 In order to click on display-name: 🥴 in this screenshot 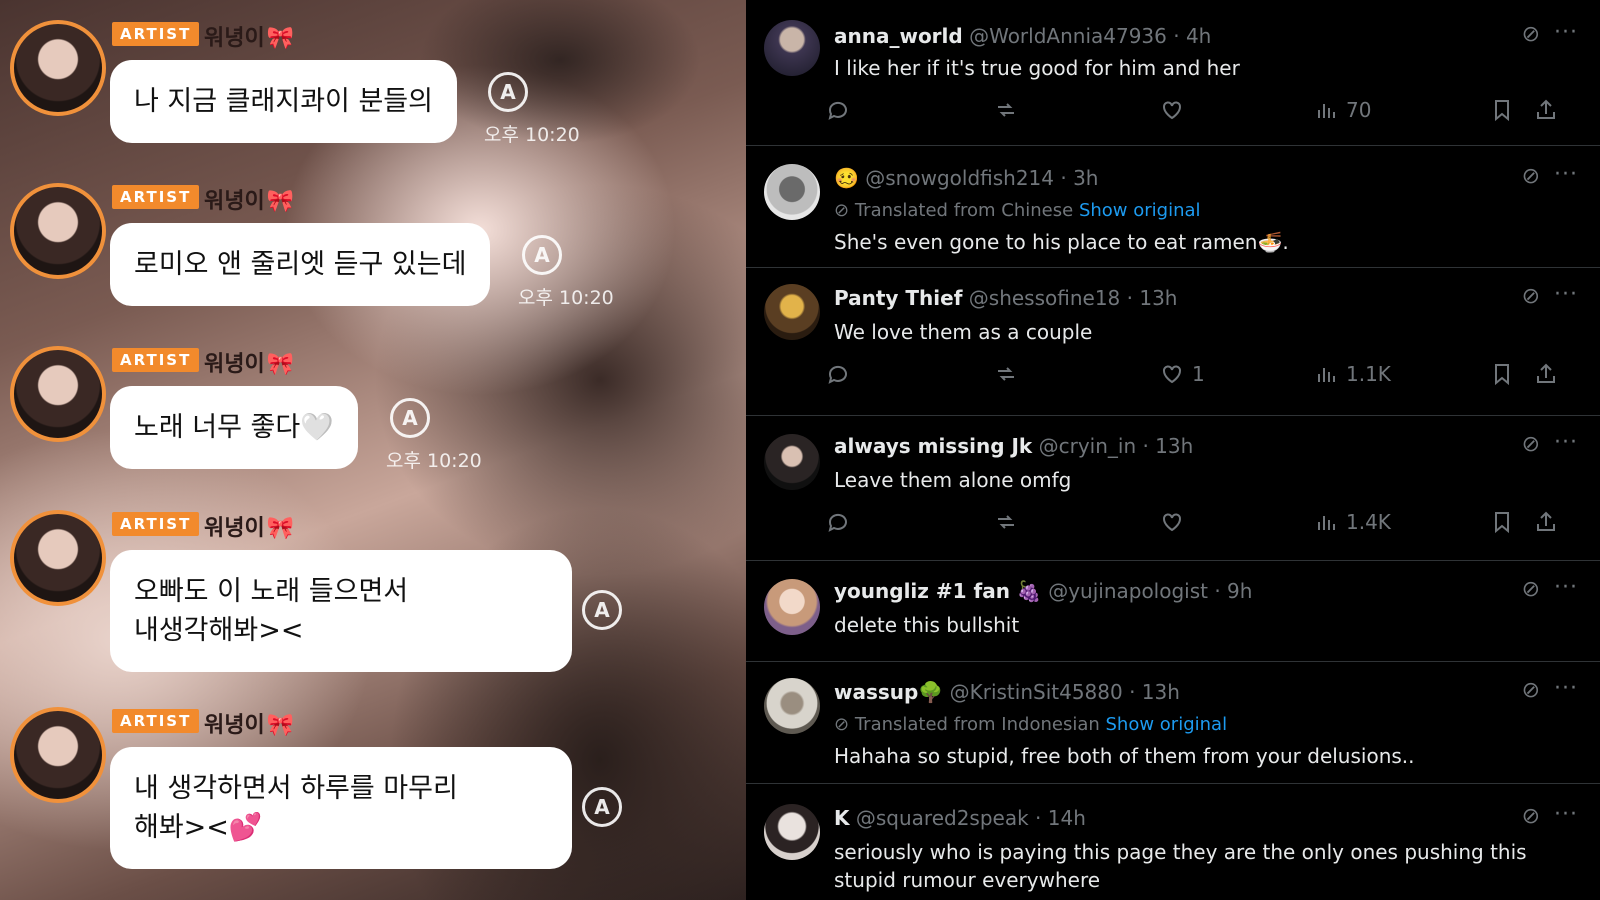, I will do `click(846, 178)`.